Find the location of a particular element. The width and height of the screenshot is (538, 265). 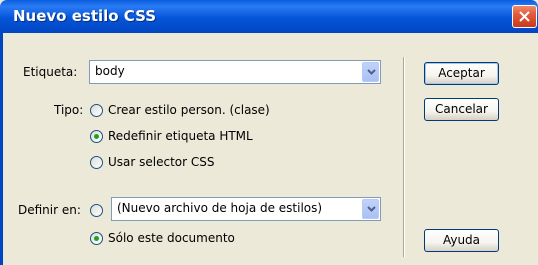

close-icon is located at coordinates (524, 16).